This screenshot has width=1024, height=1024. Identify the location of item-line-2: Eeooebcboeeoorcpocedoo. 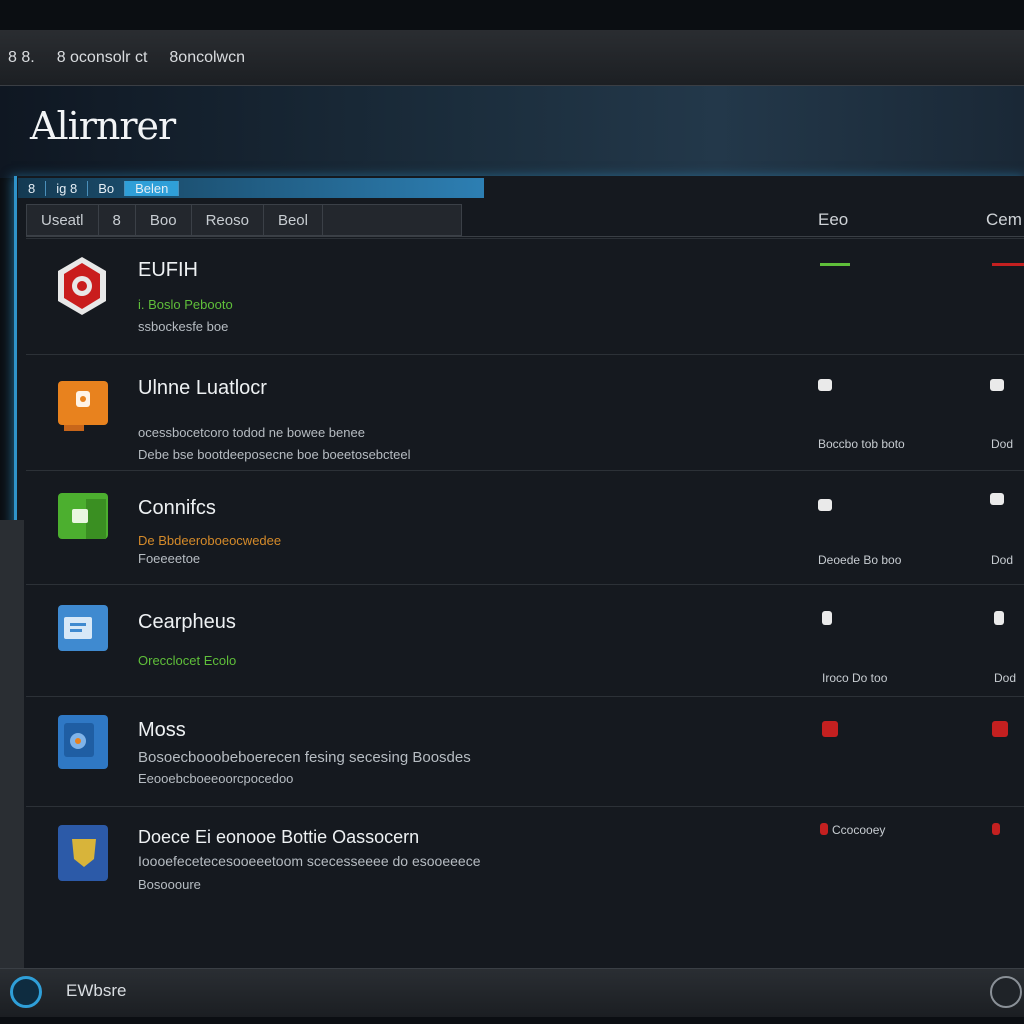
(216, 778).